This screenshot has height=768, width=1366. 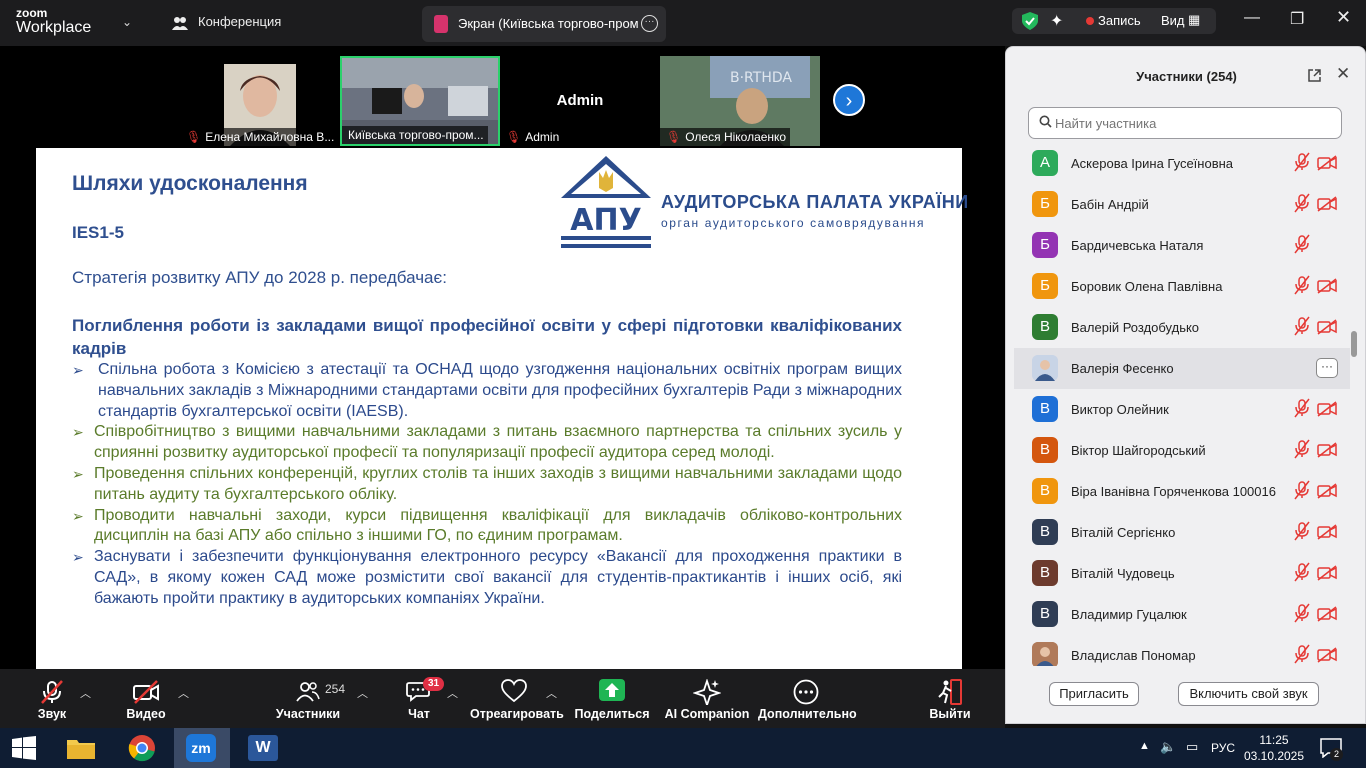 I want to click on participant-row: В Віктор Шайгородський, so click(x=1182, y=450).